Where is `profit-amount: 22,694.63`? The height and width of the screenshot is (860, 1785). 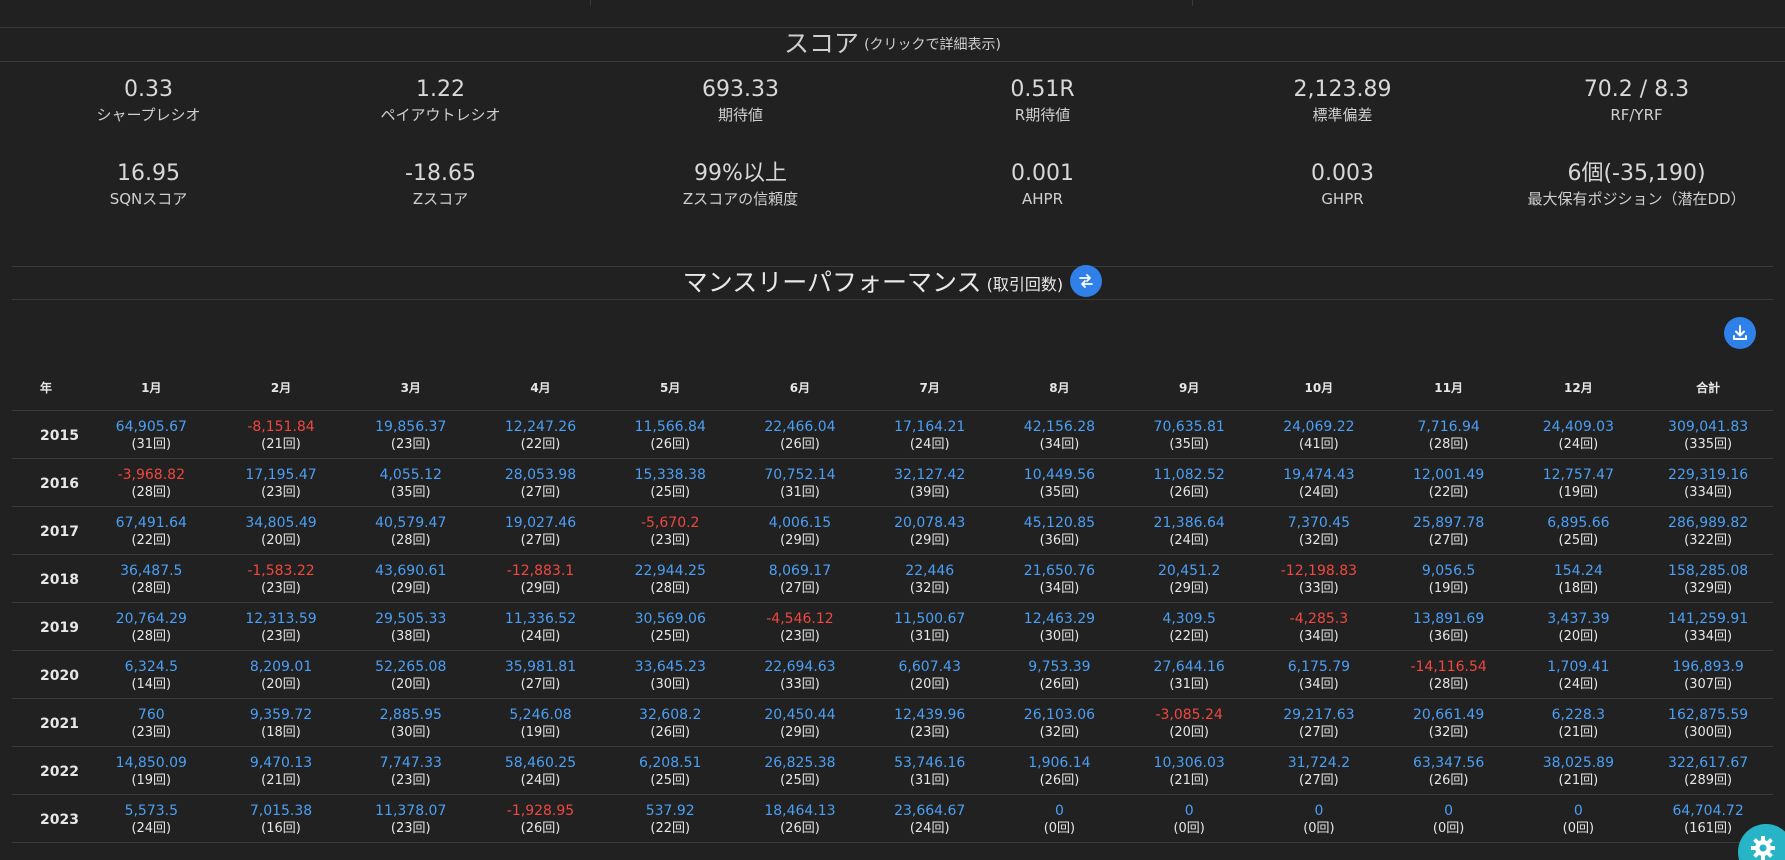
profit-amount: 22,694.63 is located at coordinates (800, 666).